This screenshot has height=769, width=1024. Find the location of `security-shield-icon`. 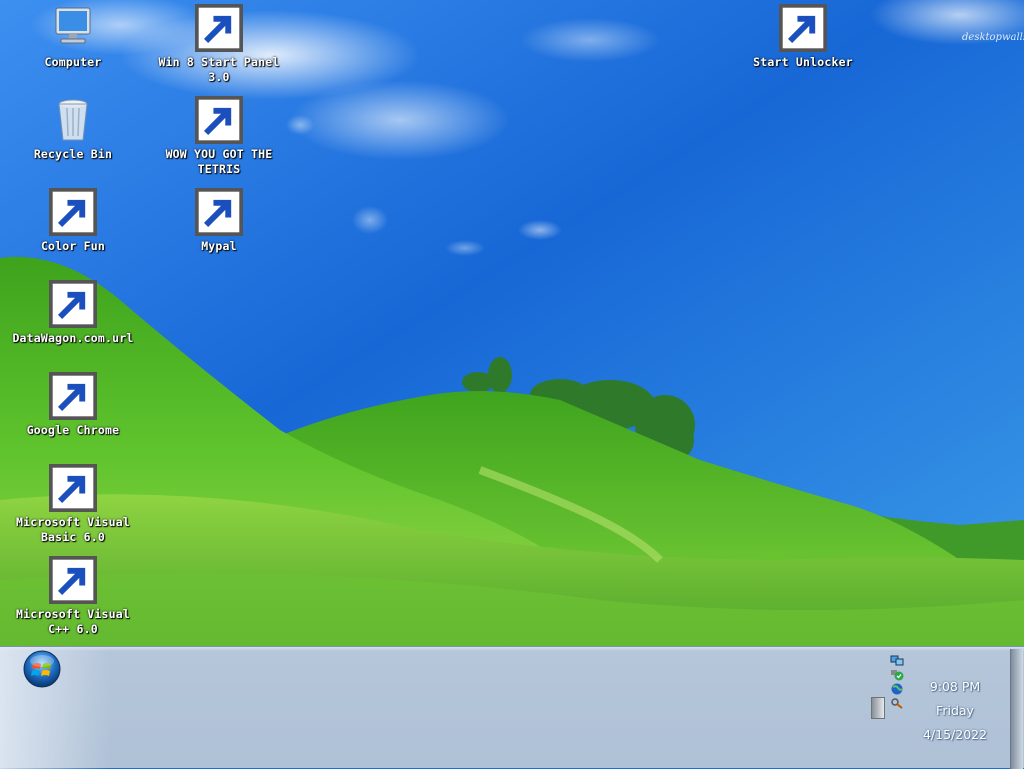

security-shield-icon is located at coordinates (897, 675).